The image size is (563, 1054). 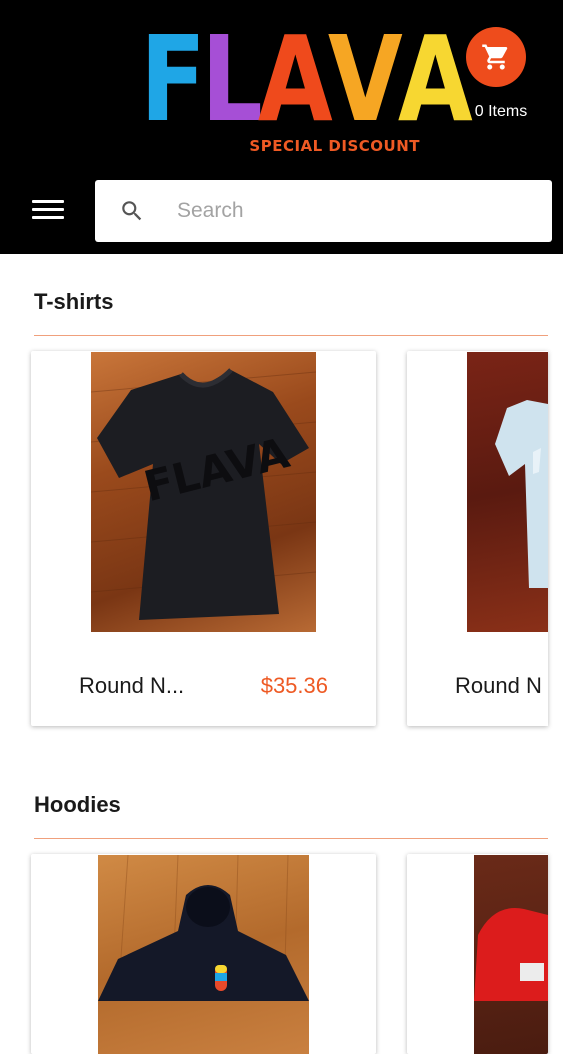 I want to click on hamburger-menu-icon, so click(x=48, y=212).